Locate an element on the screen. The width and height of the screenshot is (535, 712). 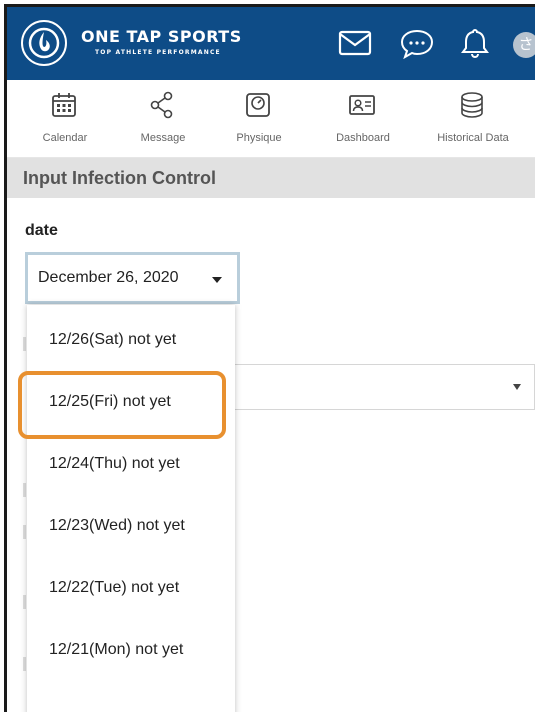
dropdown-option: 12/24(Thu) not yet is located at coordinates (131, 467).